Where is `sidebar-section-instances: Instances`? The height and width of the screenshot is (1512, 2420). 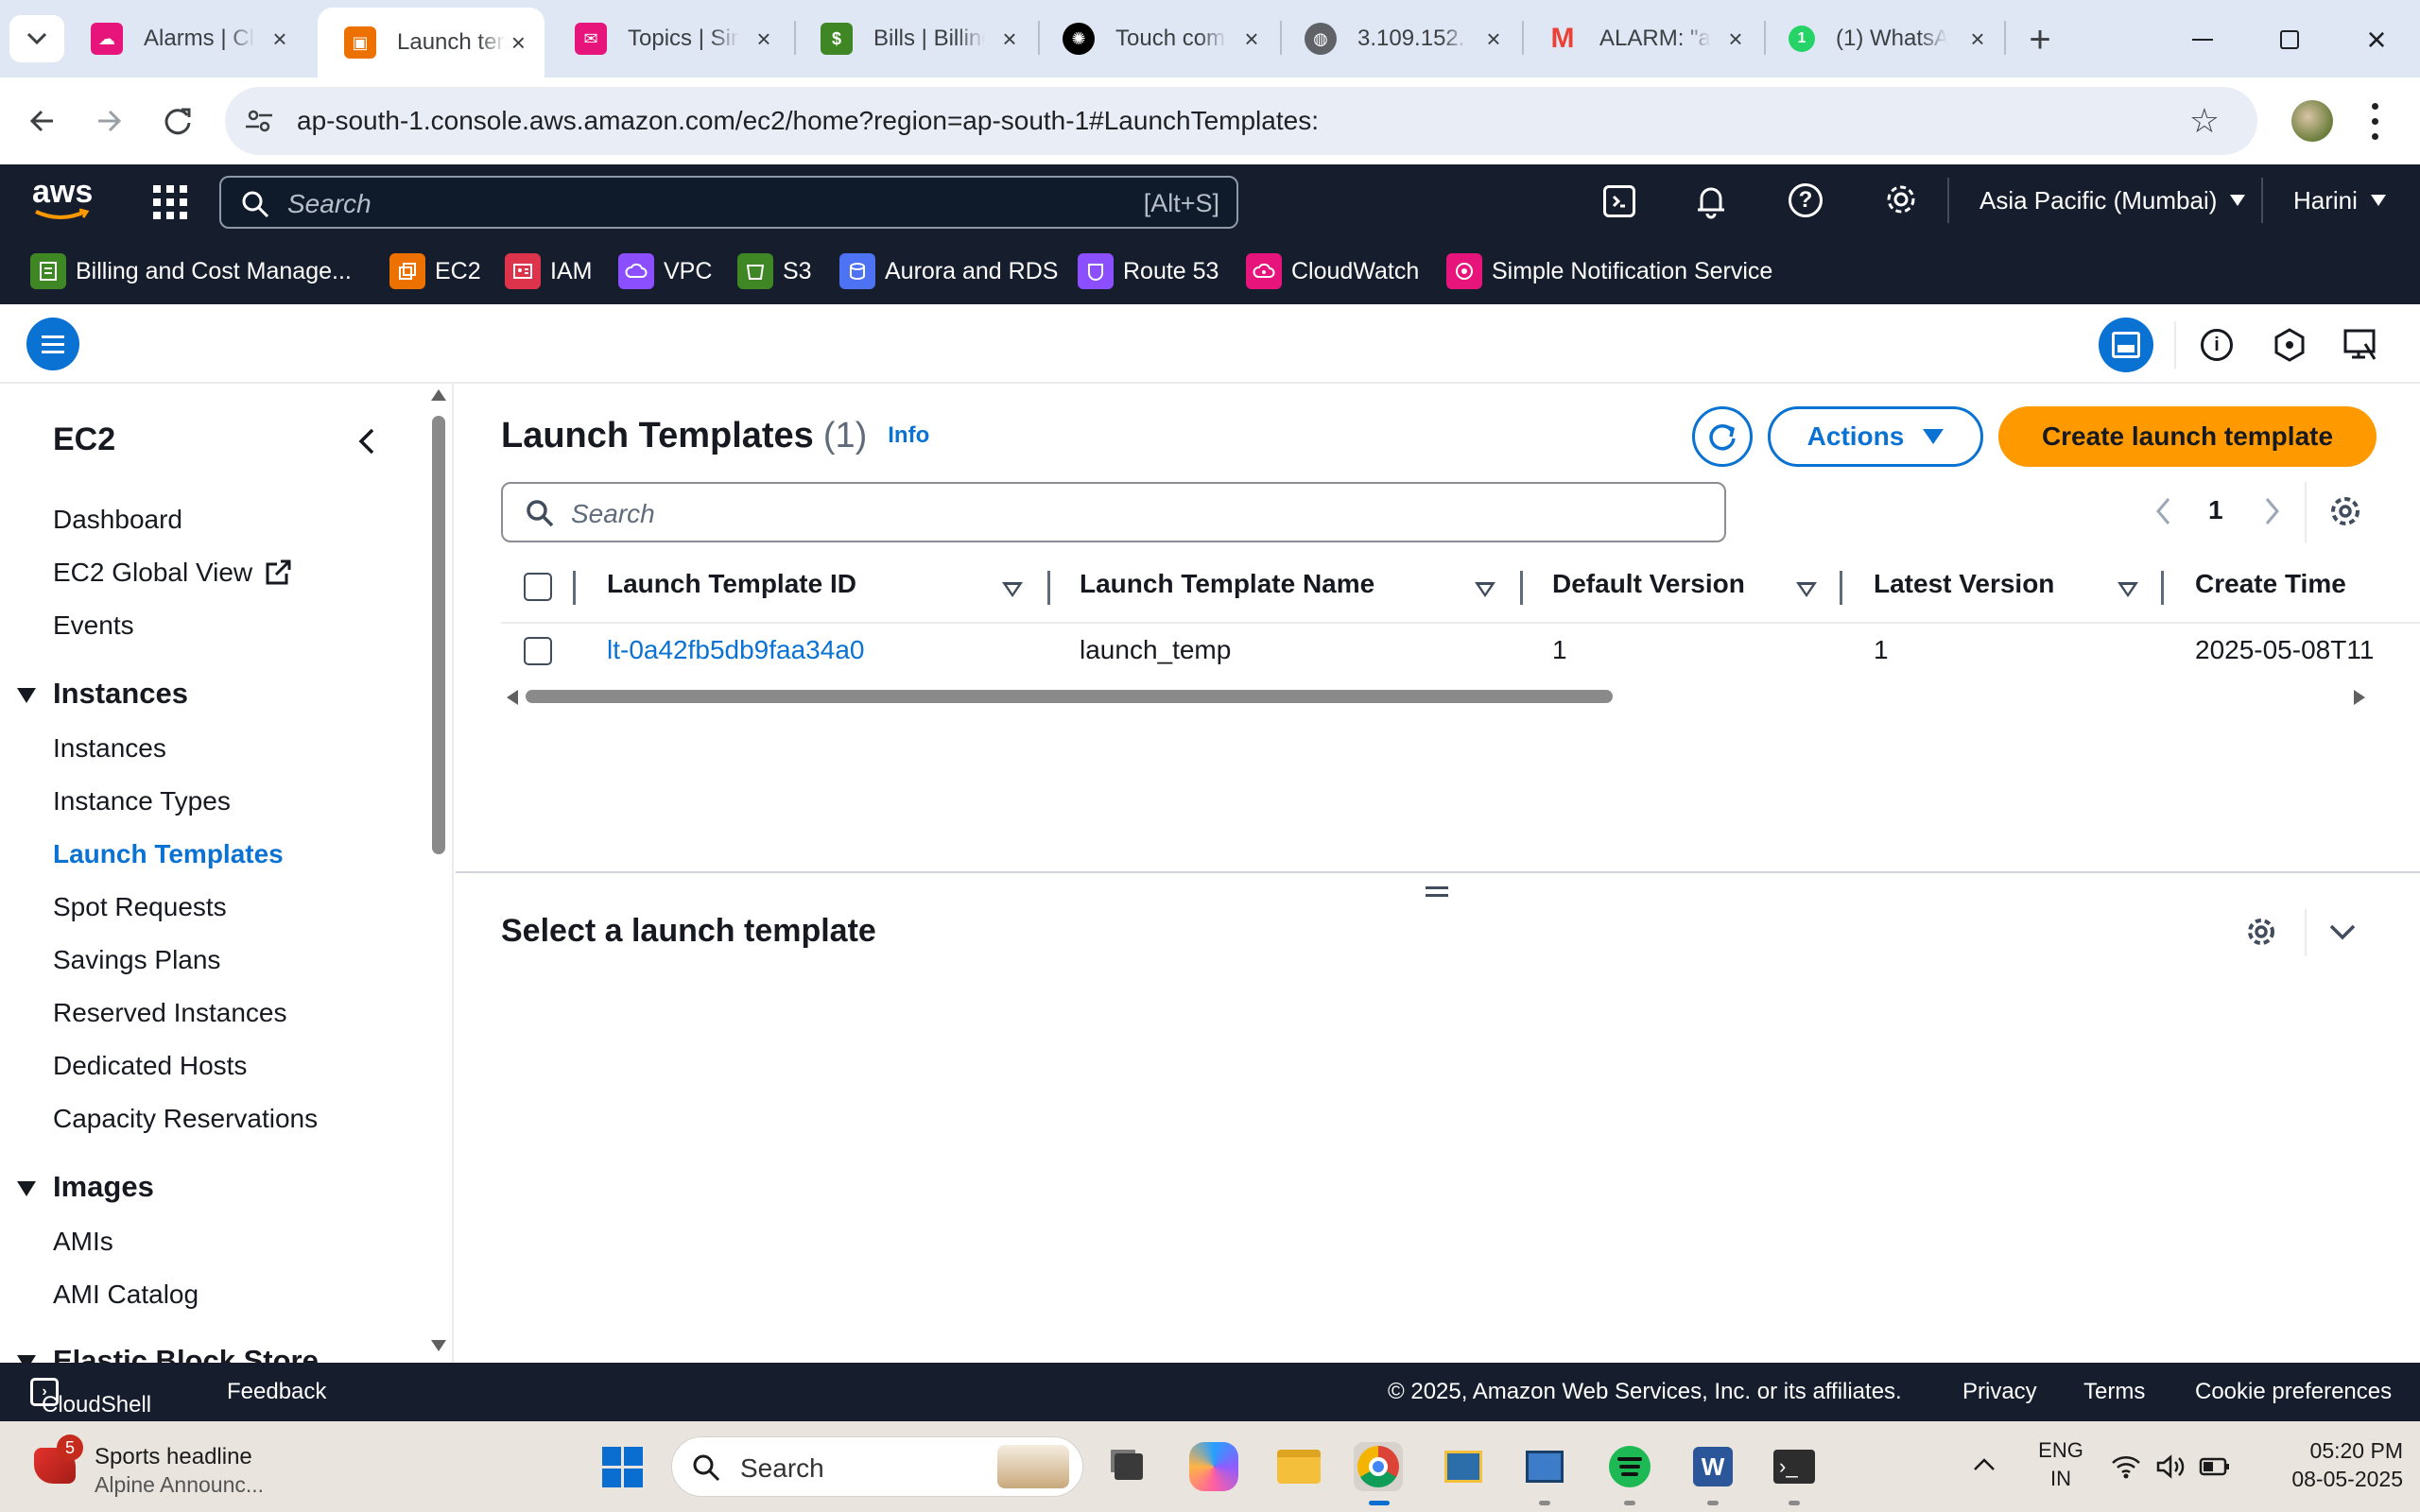
sidebar-section-instances: Instances is located at coordinates (120, 694).